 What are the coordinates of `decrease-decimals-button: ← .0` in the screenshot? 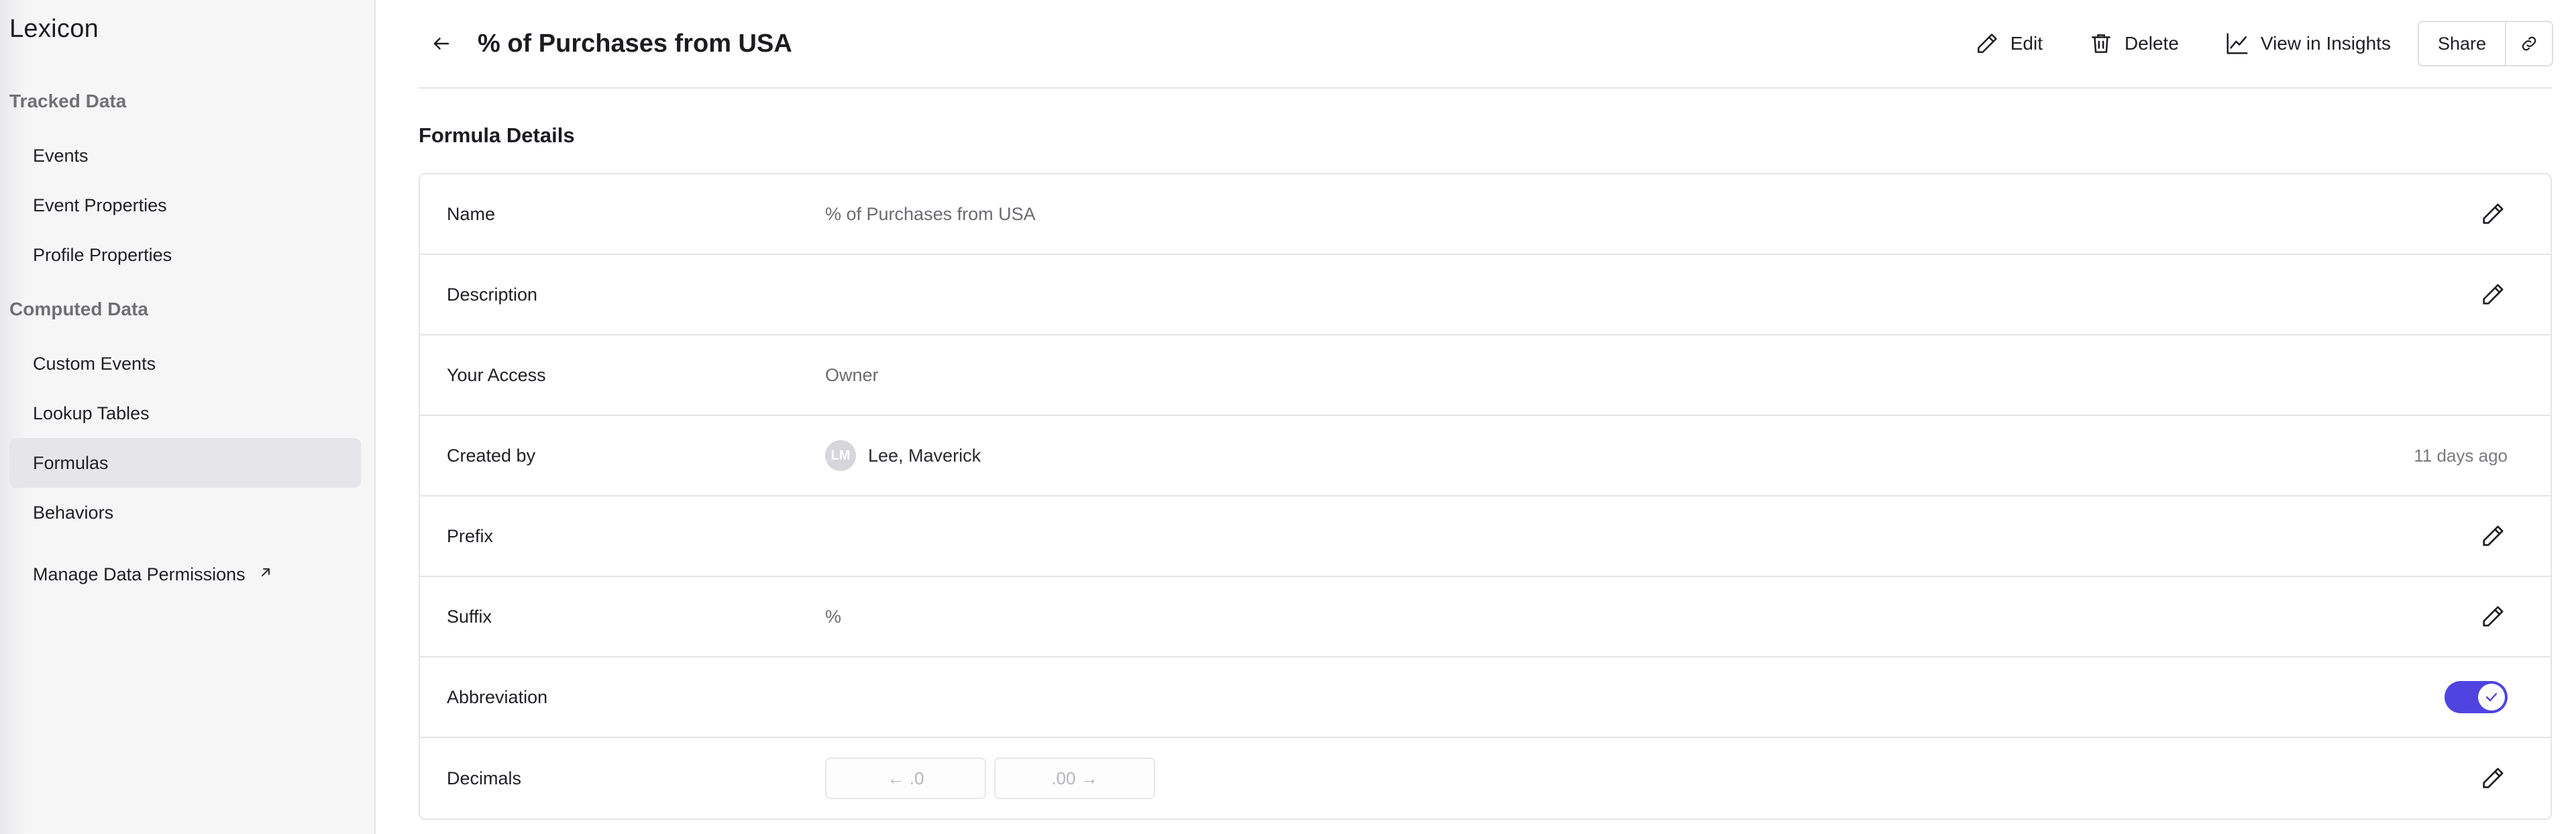 It's located at (905, 778).